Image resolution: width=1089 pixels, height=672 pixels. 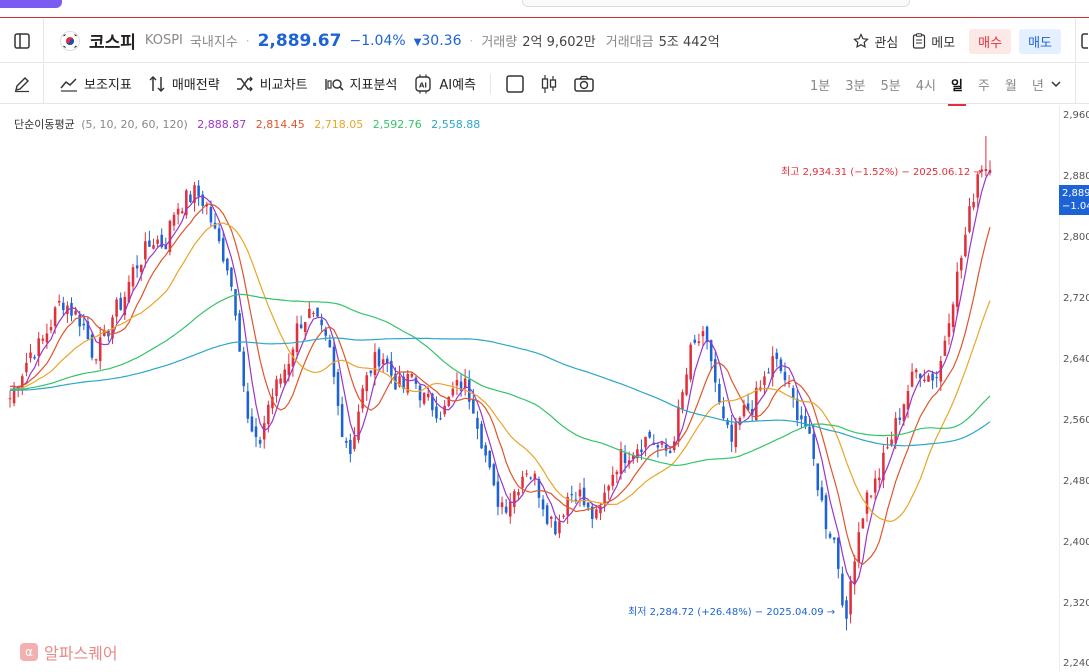 What do you see at coordinates (875, 41) in the screenshot?
I see `watch-button: 관심` at bounding box center [875, 41].